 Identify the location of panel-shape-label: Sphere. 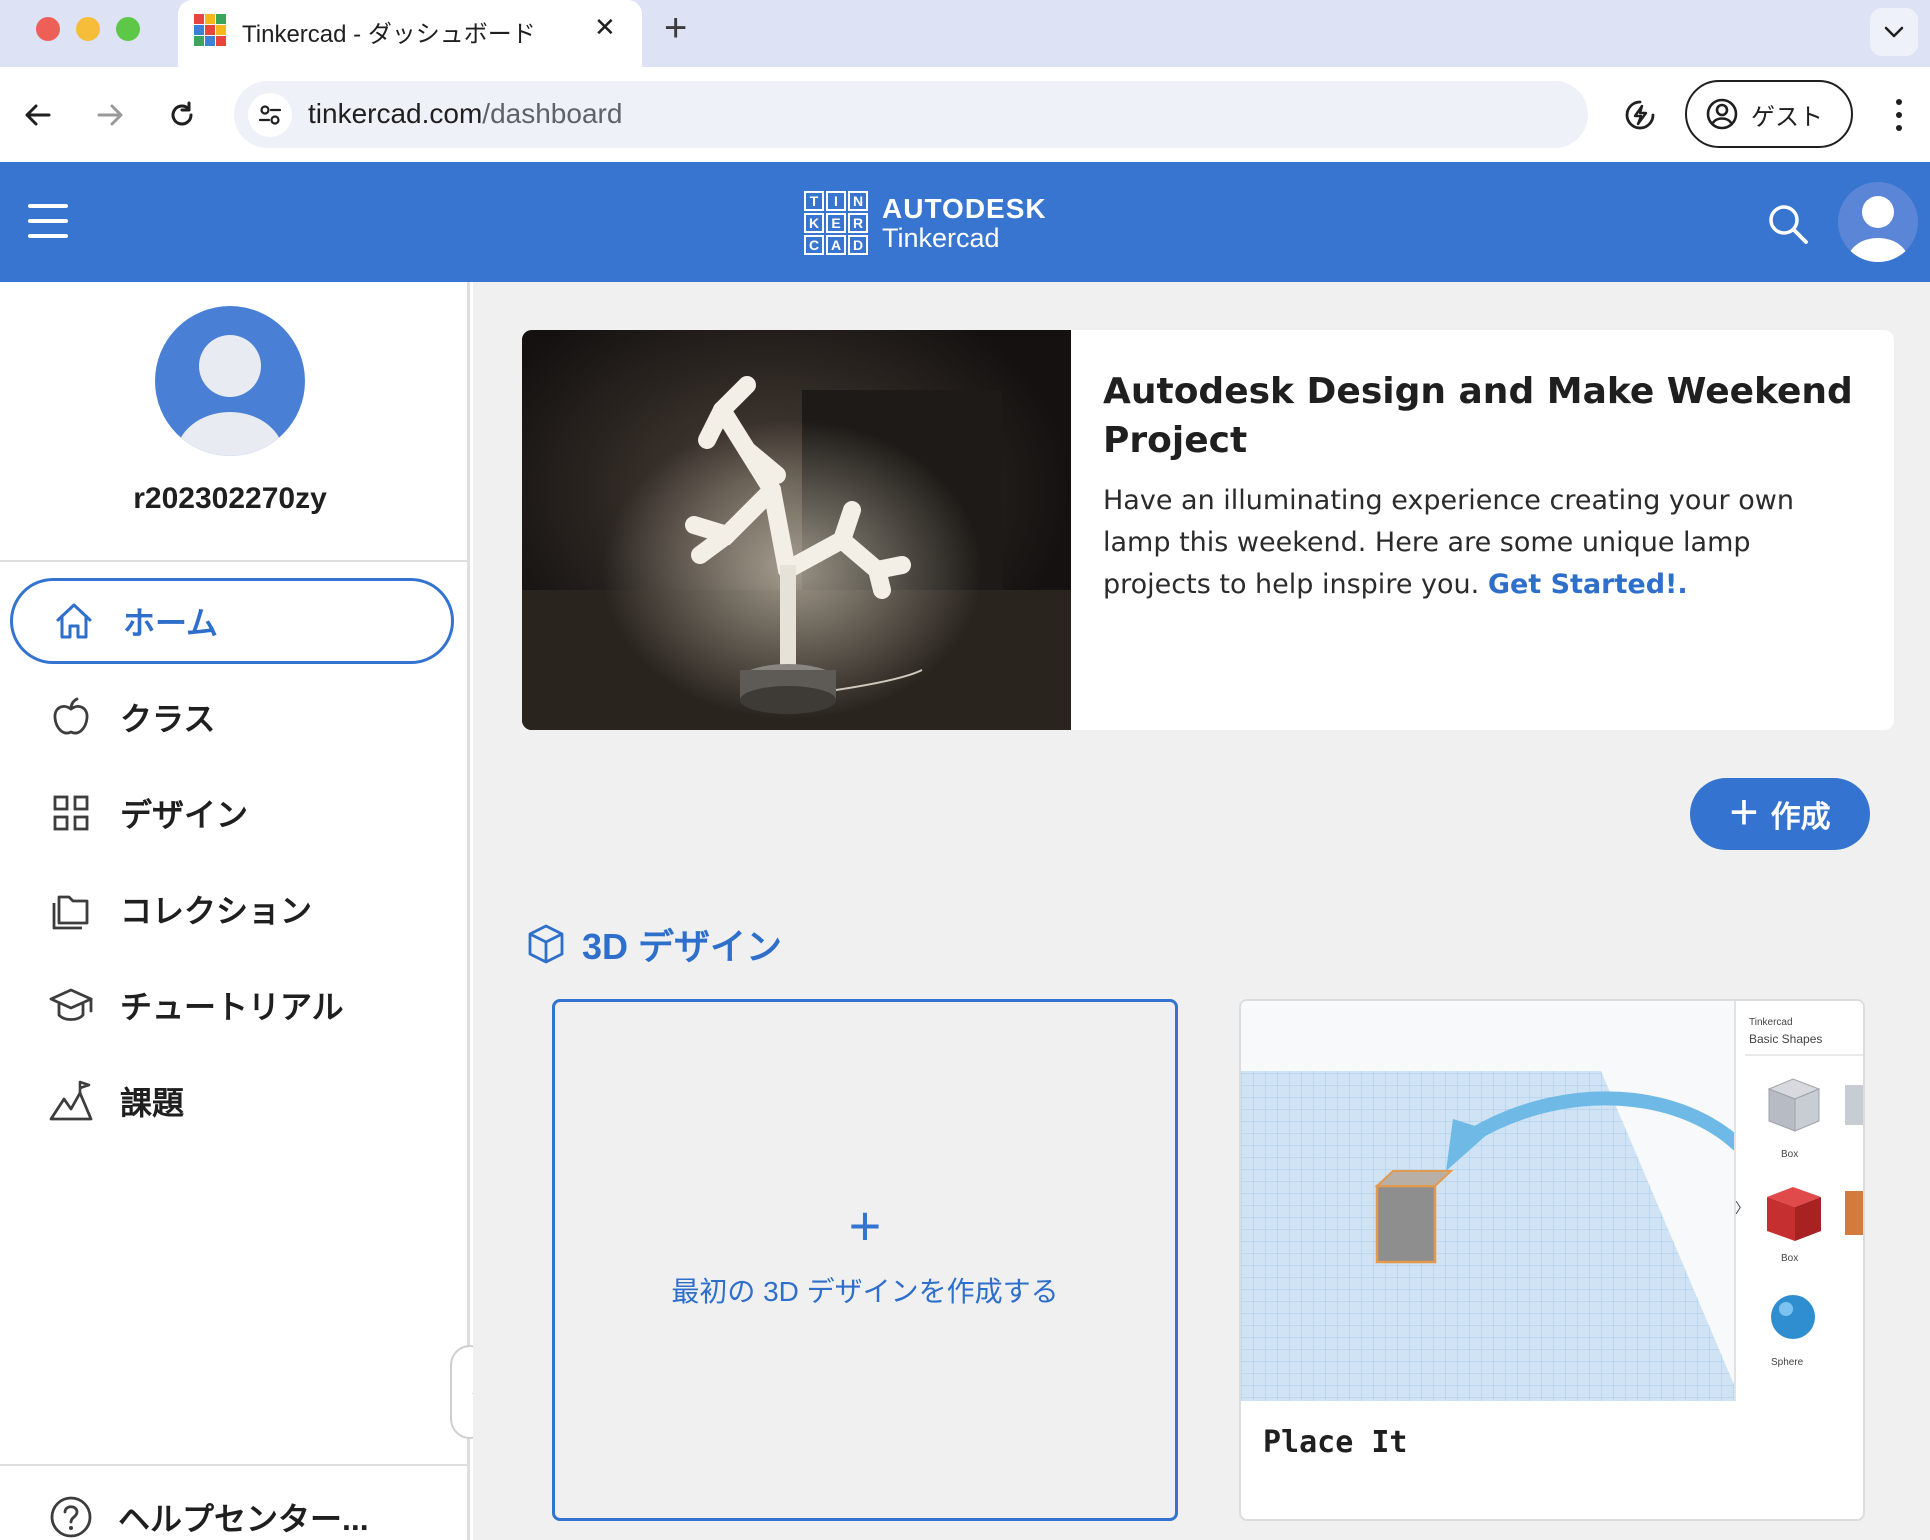
(1787, 1362).